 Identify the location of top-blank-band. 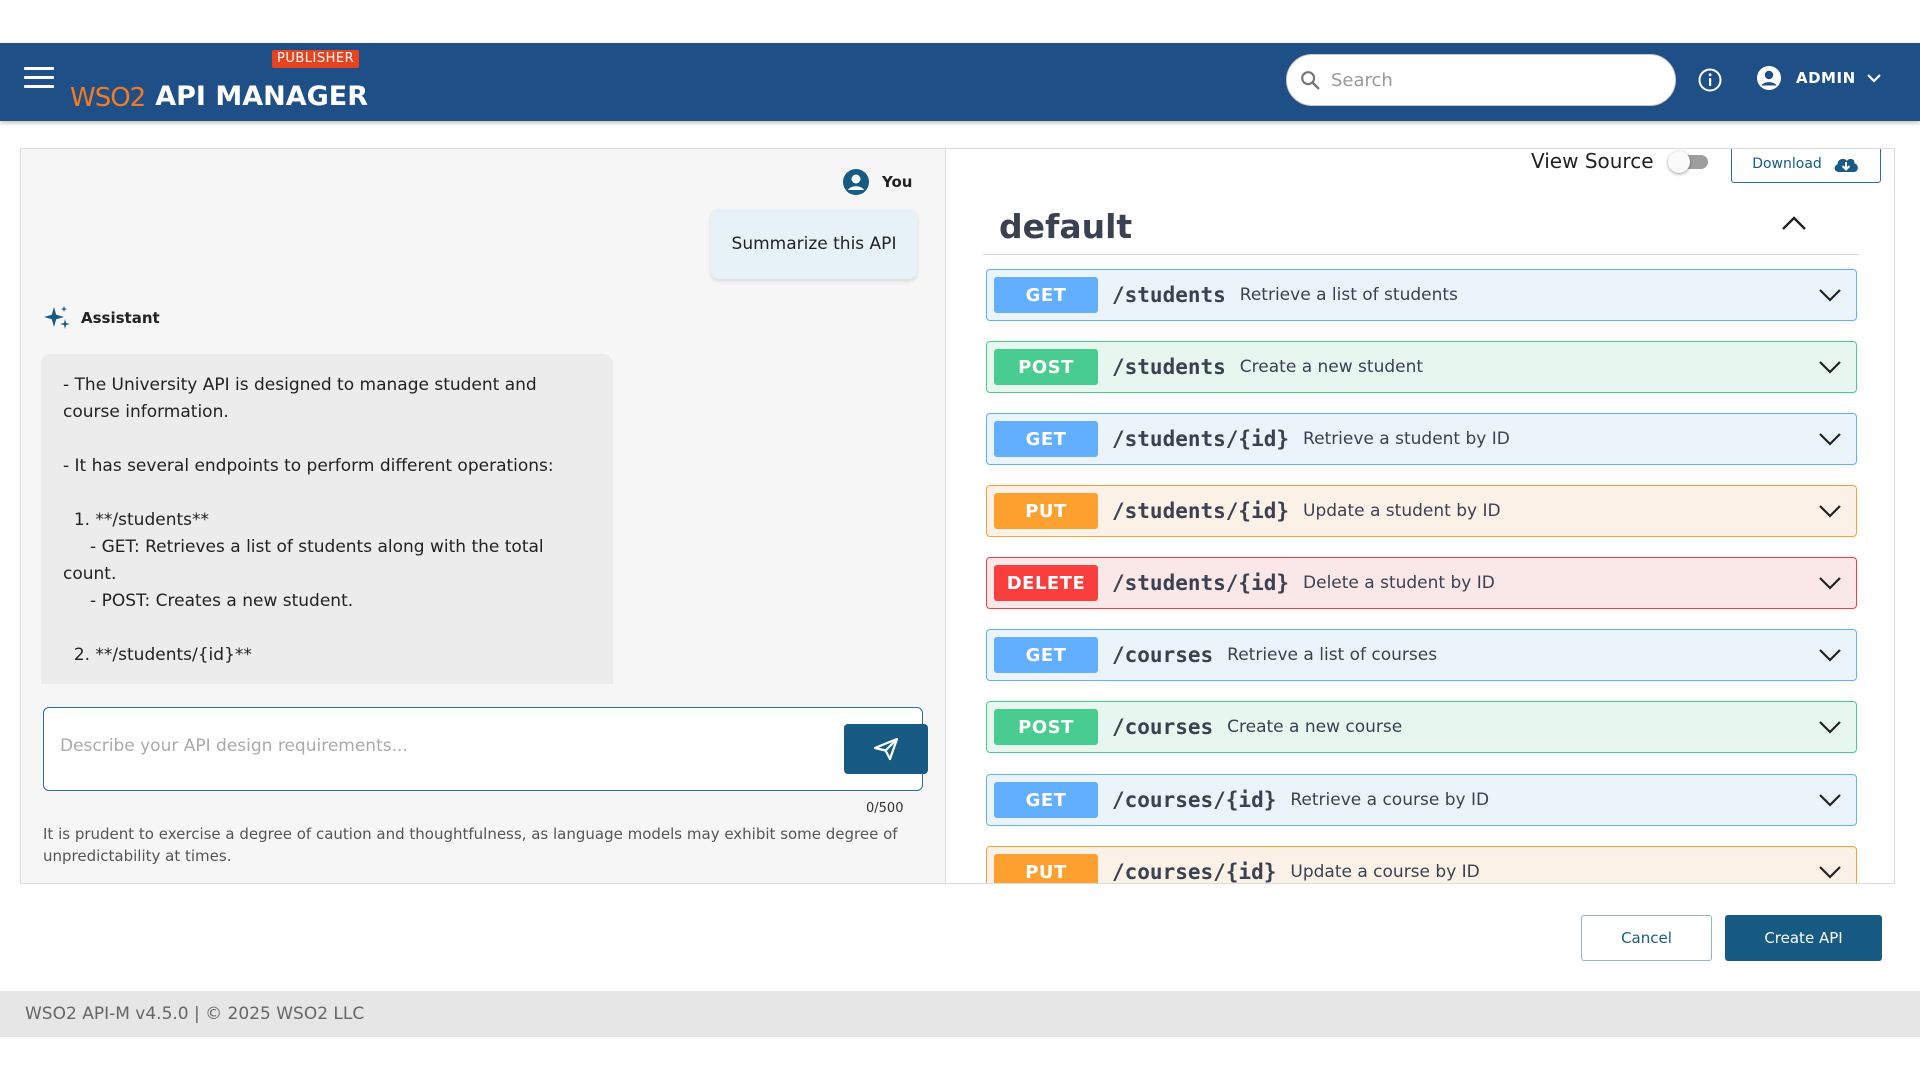
(960, 21).